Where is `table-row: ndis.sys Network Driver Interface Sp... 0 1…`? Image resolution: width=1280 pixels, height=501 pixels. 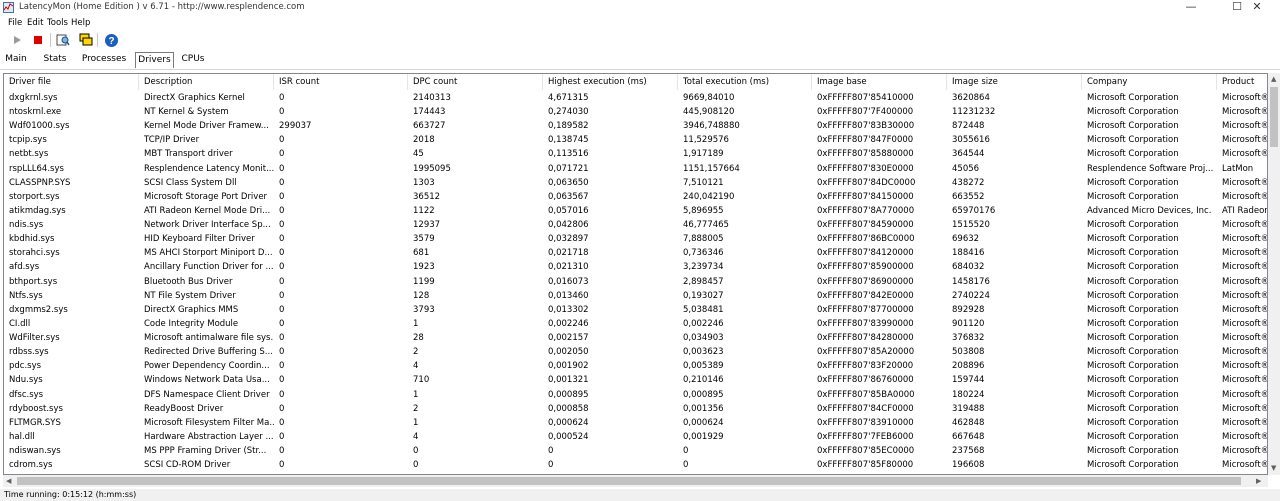 table-row: ndis.sys Network Driver Interface Sp... 0 1… is located at coordinates (635, 225).